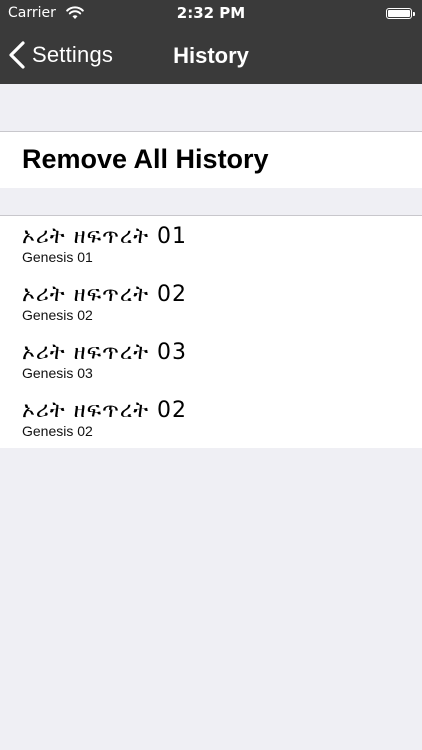  What do you see at coordinates (211, 361) in the screenshot?
I see `history-item: ኦሪት ዘፍጥረት 03 Genesis 03` at bounding box center [211, 361].